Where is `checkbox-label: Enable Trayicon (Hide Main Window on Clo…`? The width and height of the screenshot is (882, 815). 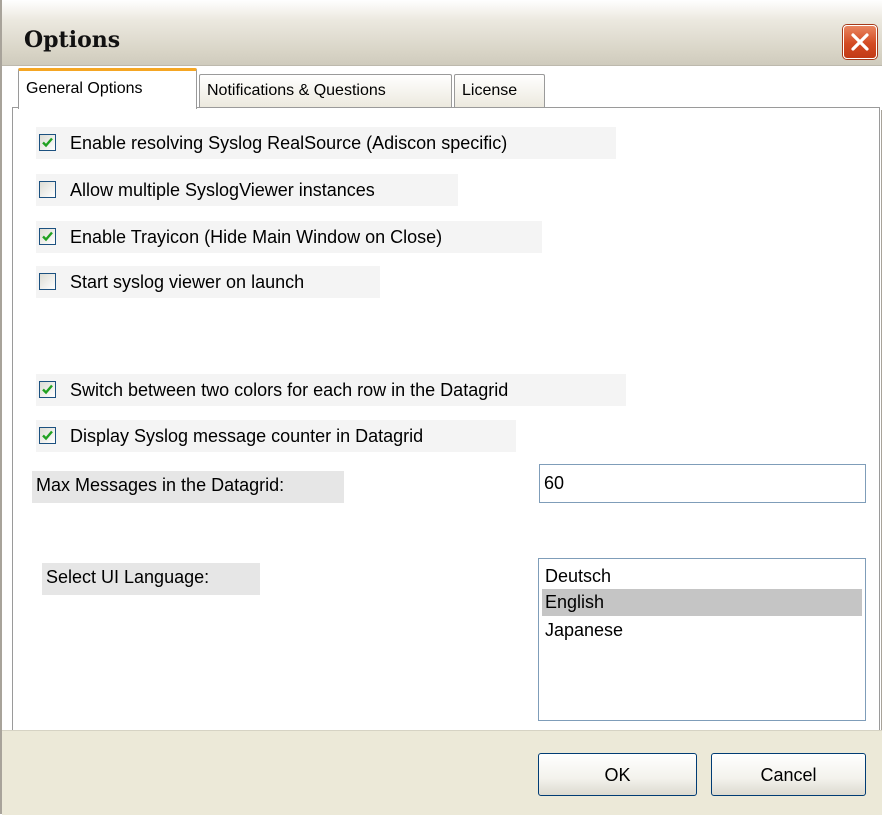
checkbox-label: Enable Trayicon (Hide Main Window on Clo… is located at coordinates (256, 237).